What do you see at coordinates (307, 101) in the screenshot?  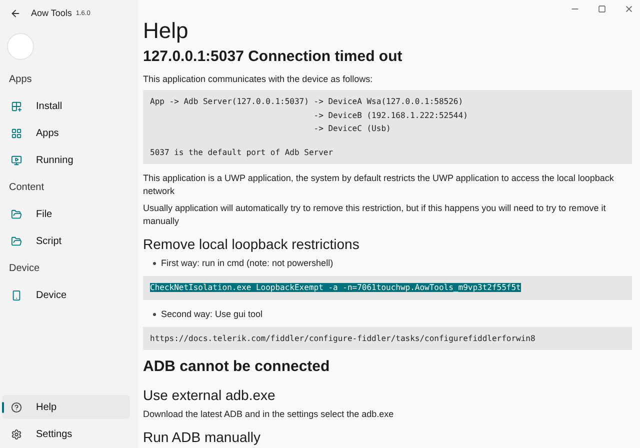 I see `code-line: App -> Adb Server(127.0.0.1:5037) -> DeviceA Wsa(127.0.0.1:58526)` at bounding box center [307, 101].